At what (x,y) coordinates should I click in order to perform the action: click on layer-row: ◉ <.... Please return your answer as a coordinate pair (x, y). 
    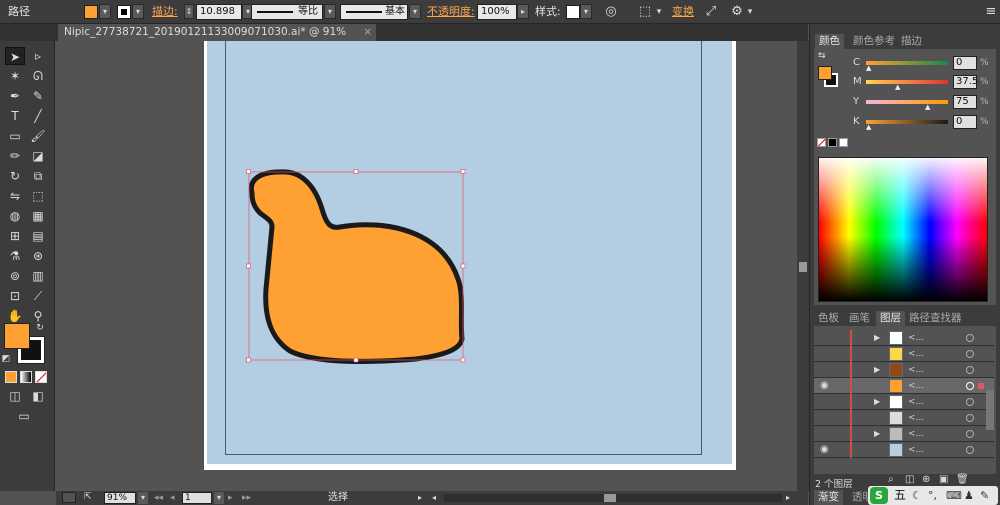
    Looking at the image, I should click on (904, 450).